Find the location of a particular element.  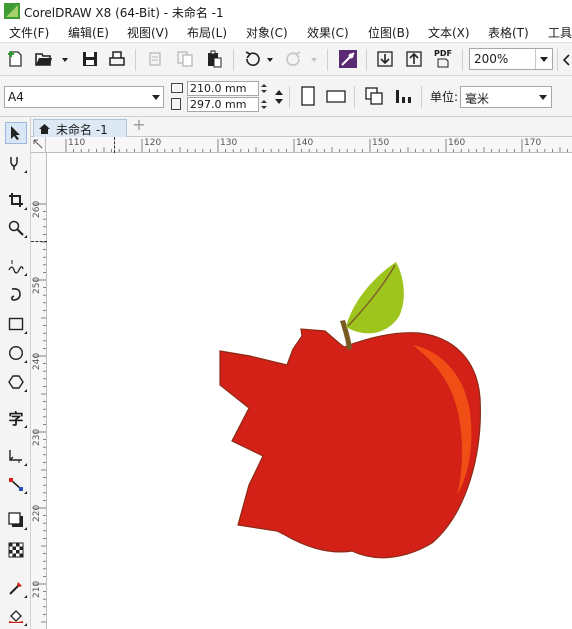

menu-tools: 工具 is located at coordinates (560, 32).